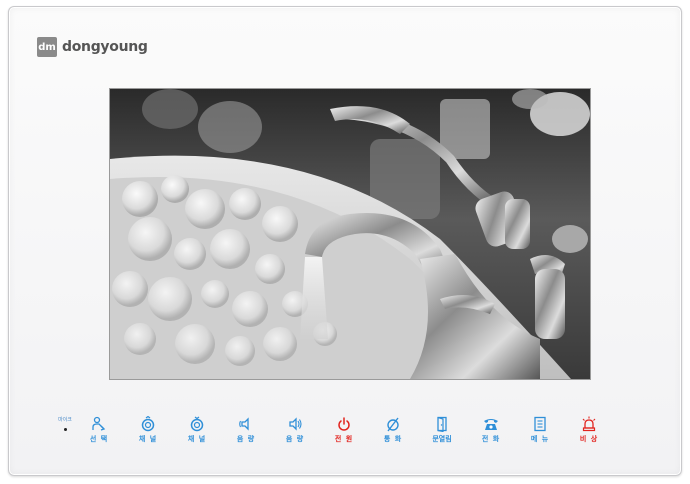 The image size is (690, 484). What do you see at coordinates (540, 434) in the screenshot?
I see `menu-button: 메 뉴` at bounding box center [540, 434].